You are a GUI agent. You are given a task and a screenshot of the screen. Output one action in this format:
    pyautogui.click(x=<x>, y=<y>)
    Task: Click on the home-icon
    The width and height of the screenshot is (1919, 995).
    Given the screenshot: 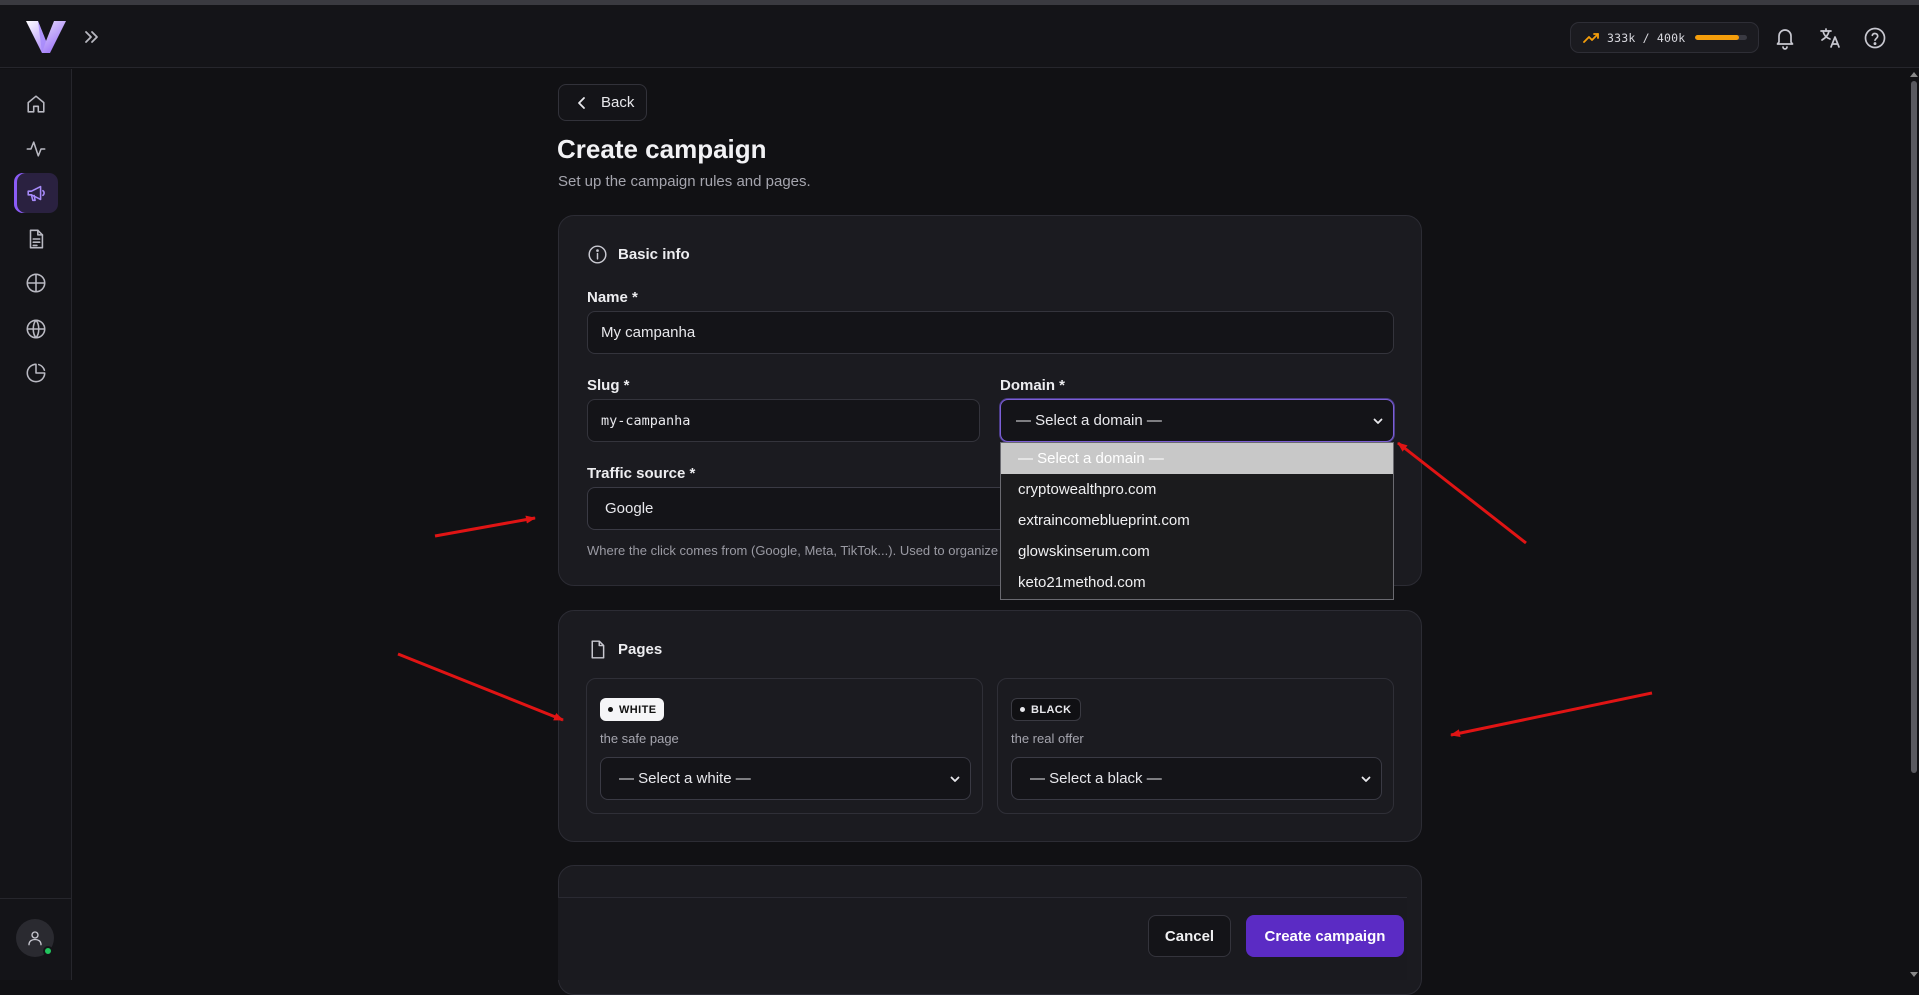 What is the action you would take?
    pyautogui.click(x=36, y=104)
    